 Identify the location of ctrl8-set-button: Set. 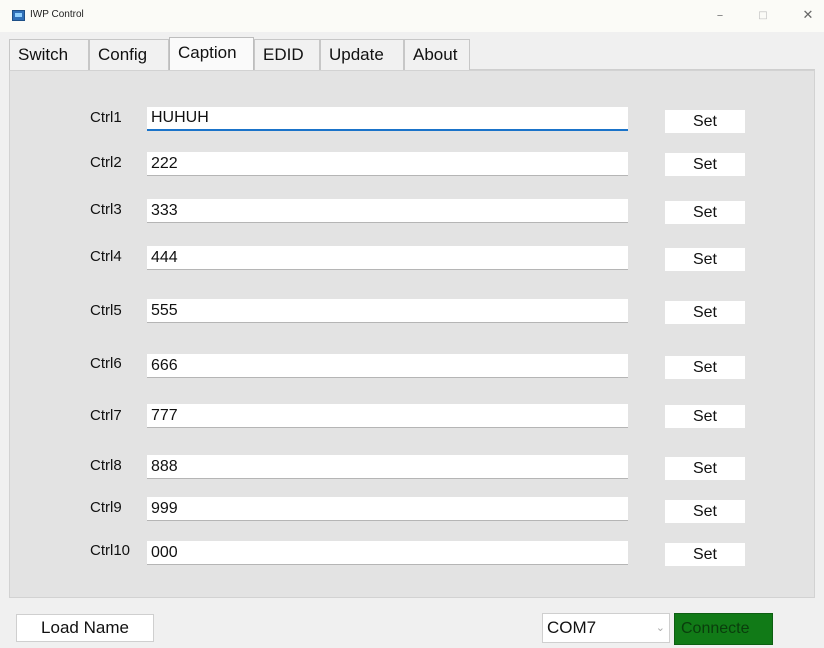
(705, 468).